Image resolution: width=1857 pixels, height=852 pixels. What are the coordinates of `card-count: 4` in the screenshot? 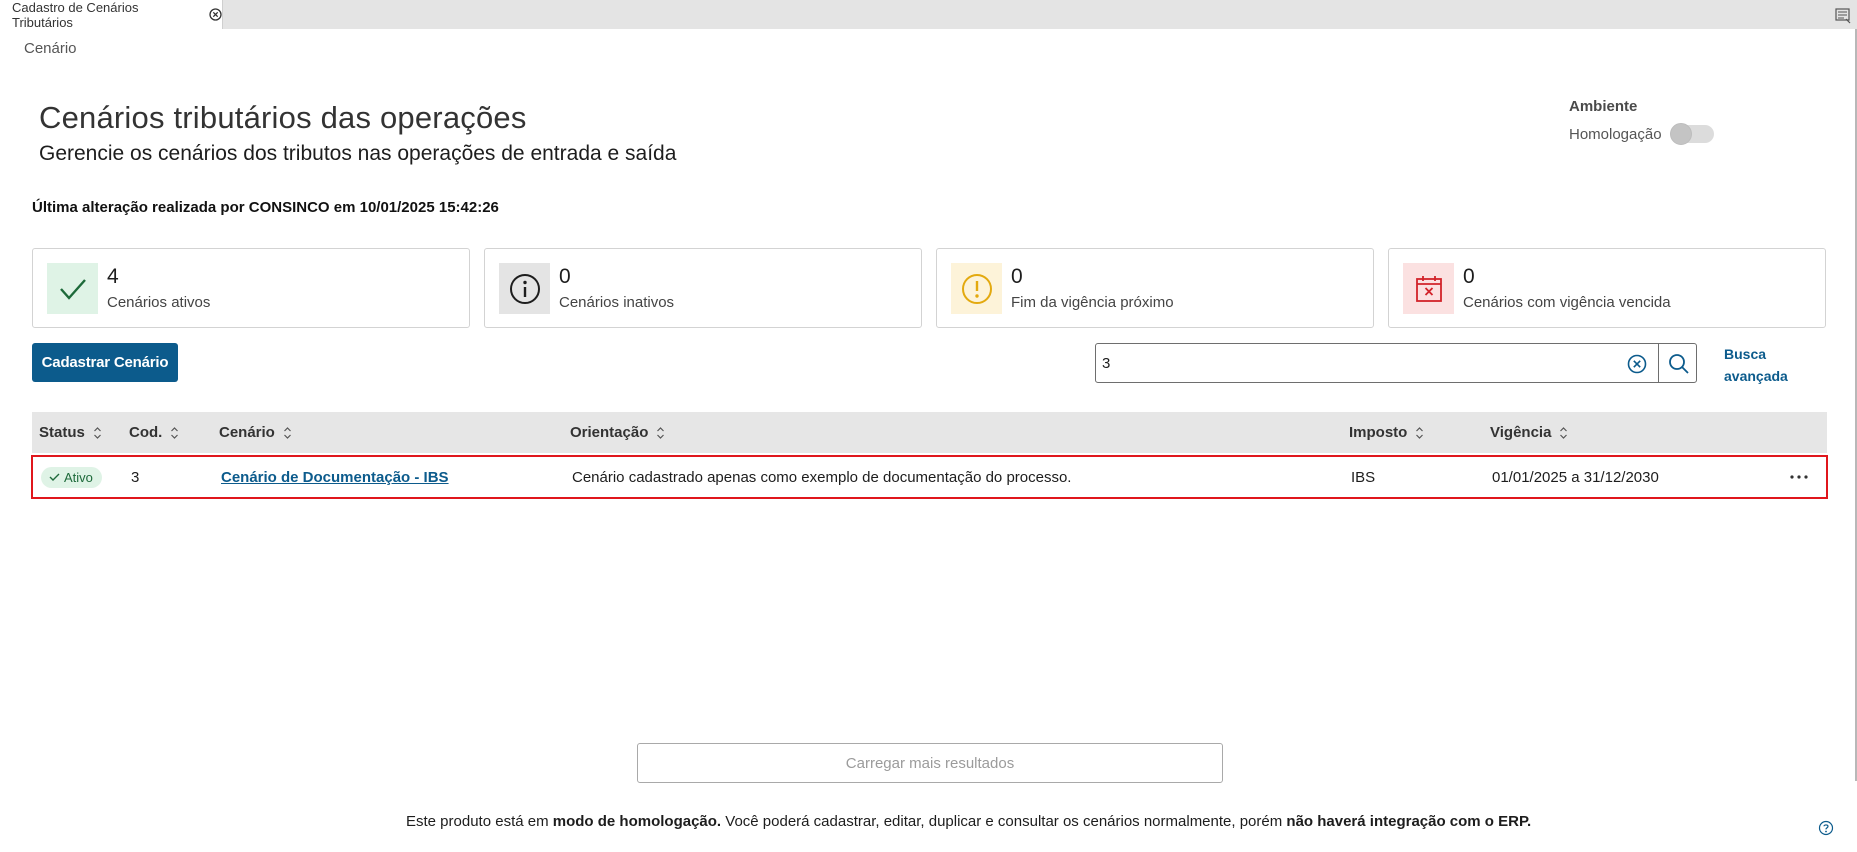 It's located at (113, 276).